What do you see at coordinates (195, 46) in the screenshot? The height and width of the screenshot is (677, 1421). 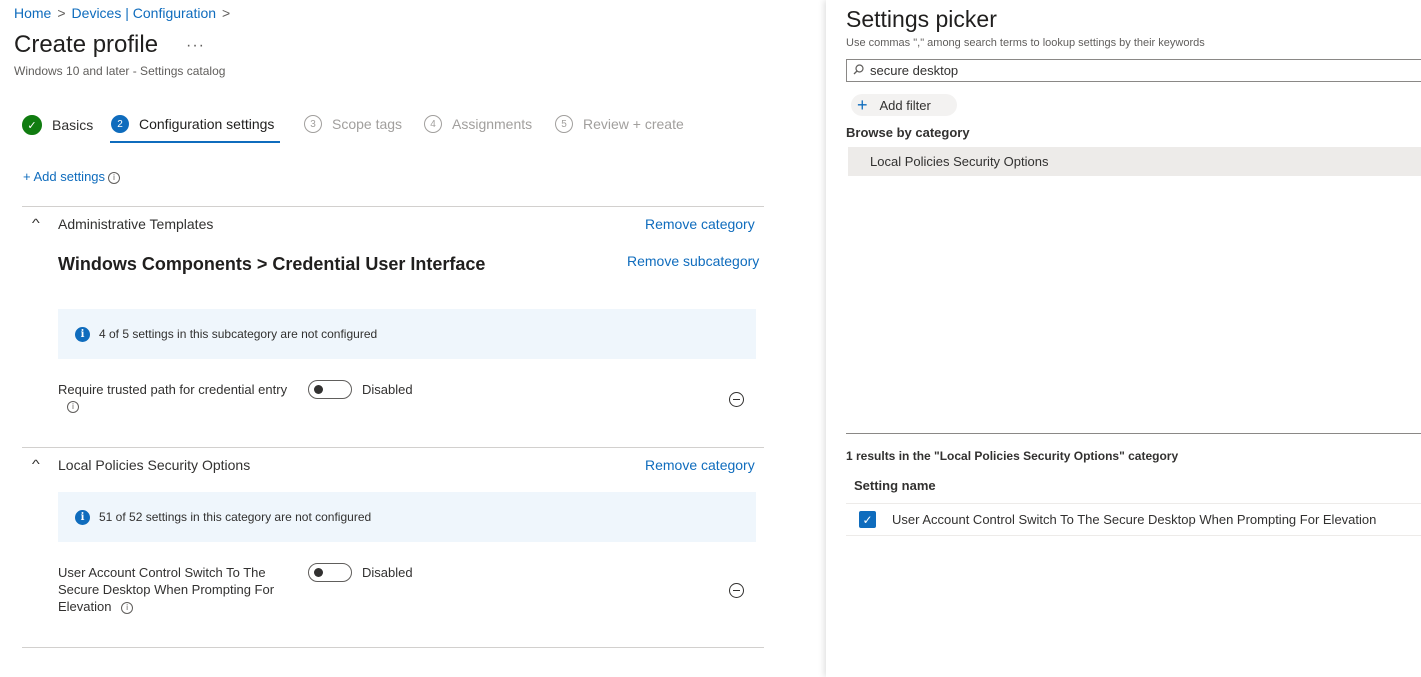 I see `more-icon: ···` at bounding box center [195, 46].